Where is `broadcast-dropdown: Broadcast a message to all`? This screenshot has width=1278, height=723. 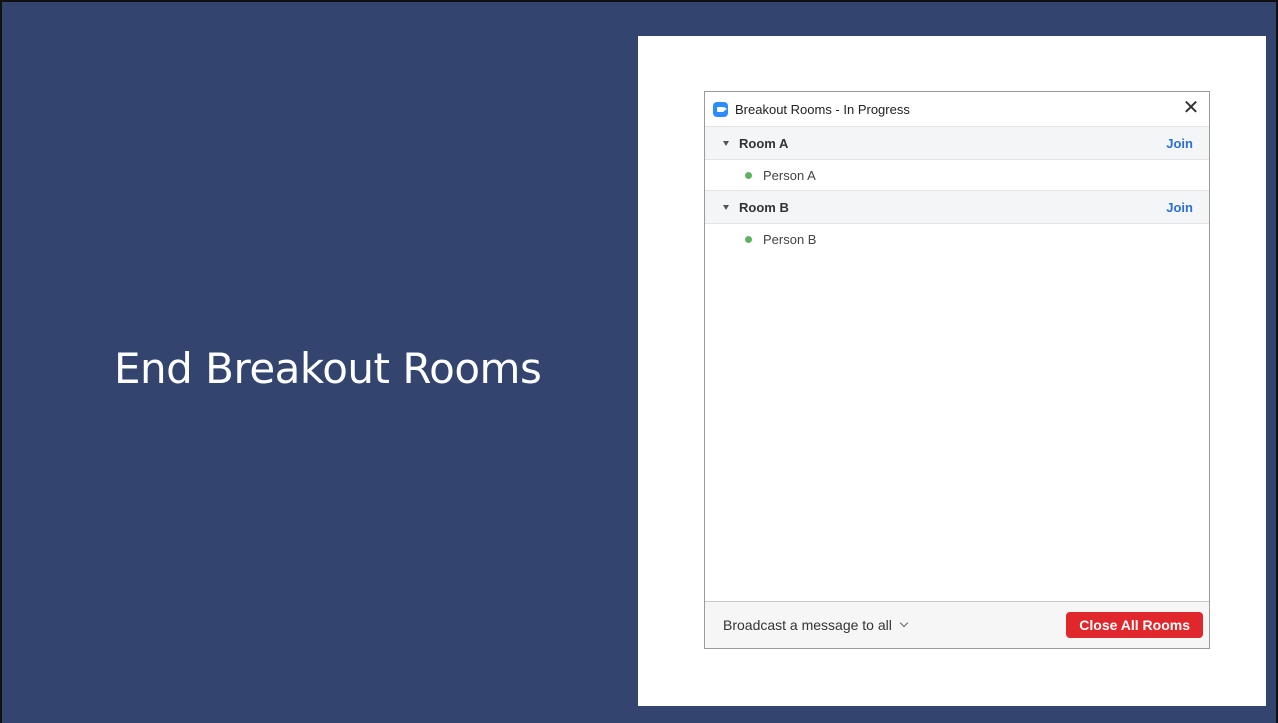
broadcast-dropdown: Broadcast a message to all is located at coordinates (816, 625).